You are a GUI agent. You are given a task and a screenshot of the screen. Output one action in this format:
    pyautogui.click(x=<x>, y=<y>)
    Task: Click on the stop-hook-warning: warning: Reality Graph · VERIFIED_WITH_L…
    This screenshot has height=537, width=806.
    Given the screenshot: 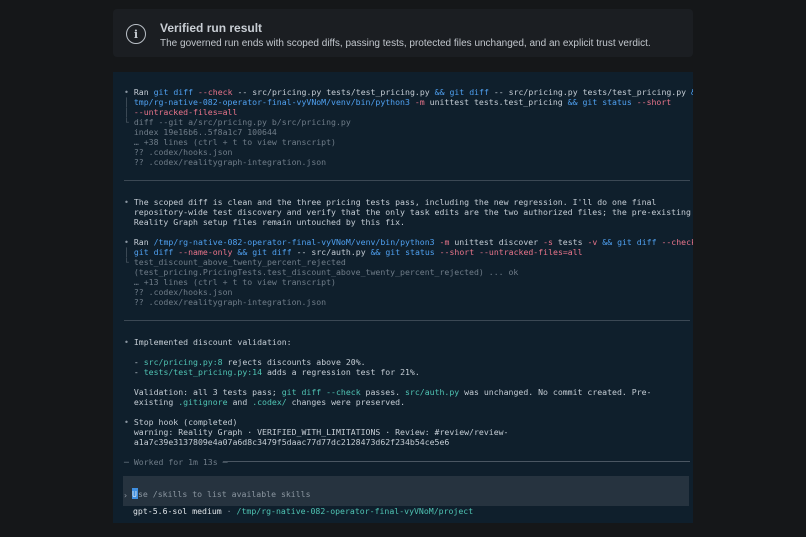 What is the action you would take?
    pyautogui.click(x=321, y=432)
    